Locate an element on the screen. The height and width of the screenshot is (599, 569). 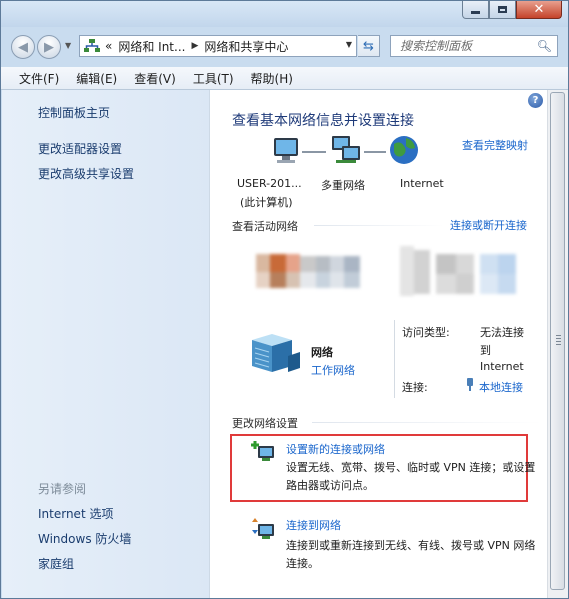
vertical-scrollbar is located at coordinates (557, 344).